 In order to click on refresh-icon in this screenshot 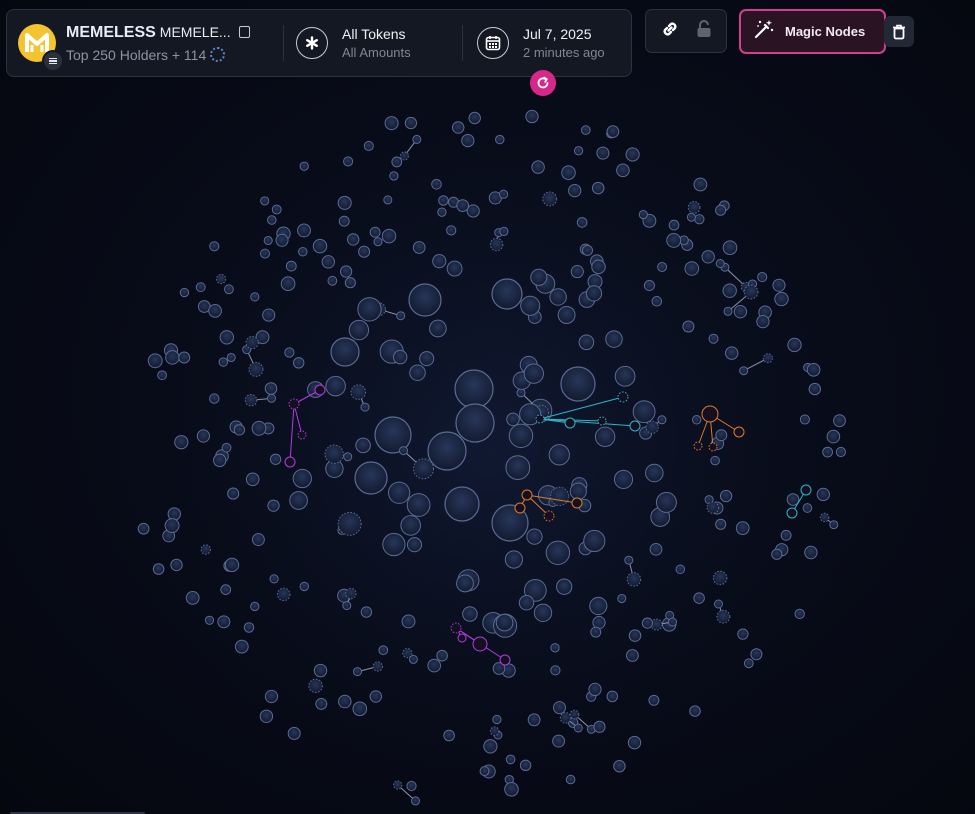, I will do `click(543, 83)`.